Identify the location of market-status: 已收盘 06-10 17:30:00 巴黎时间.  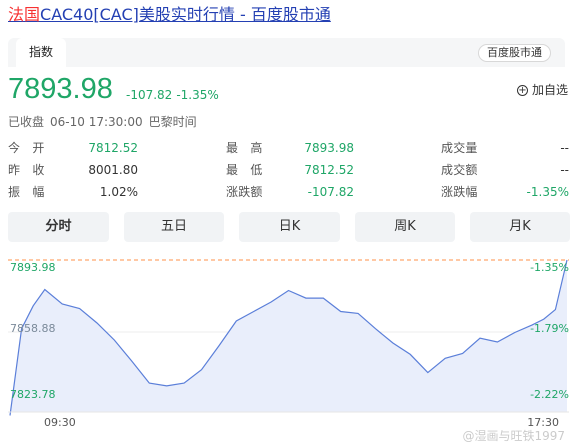
(102, 122).